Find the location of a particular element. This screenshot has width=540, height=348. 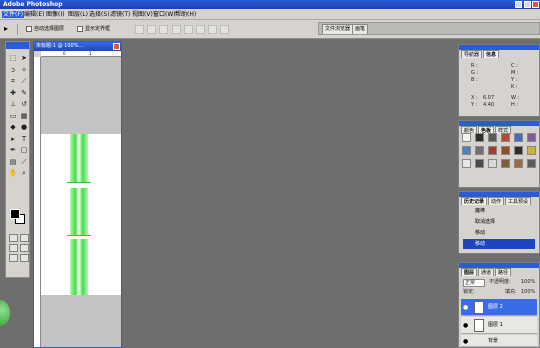

menu-help: 帮助(H) is located at coordinates (185, 14).